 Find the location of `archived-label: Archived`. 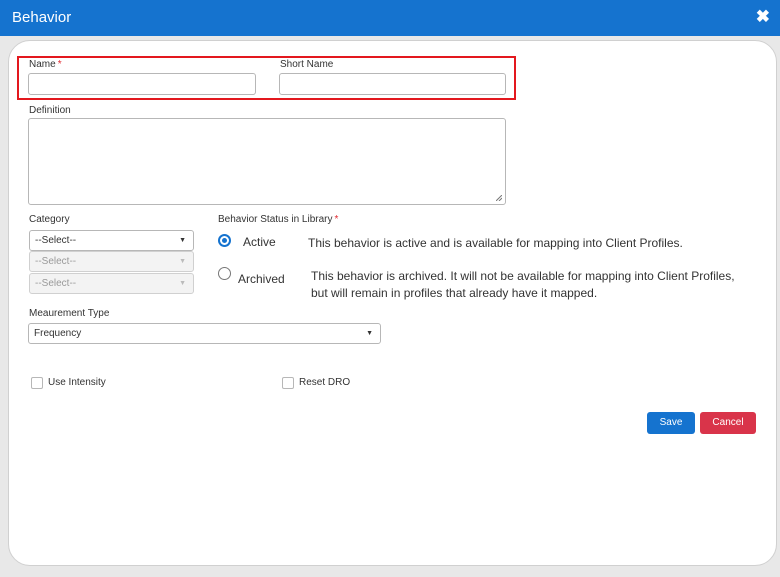

archived-label: Archived is located at coordinates (261, 279).